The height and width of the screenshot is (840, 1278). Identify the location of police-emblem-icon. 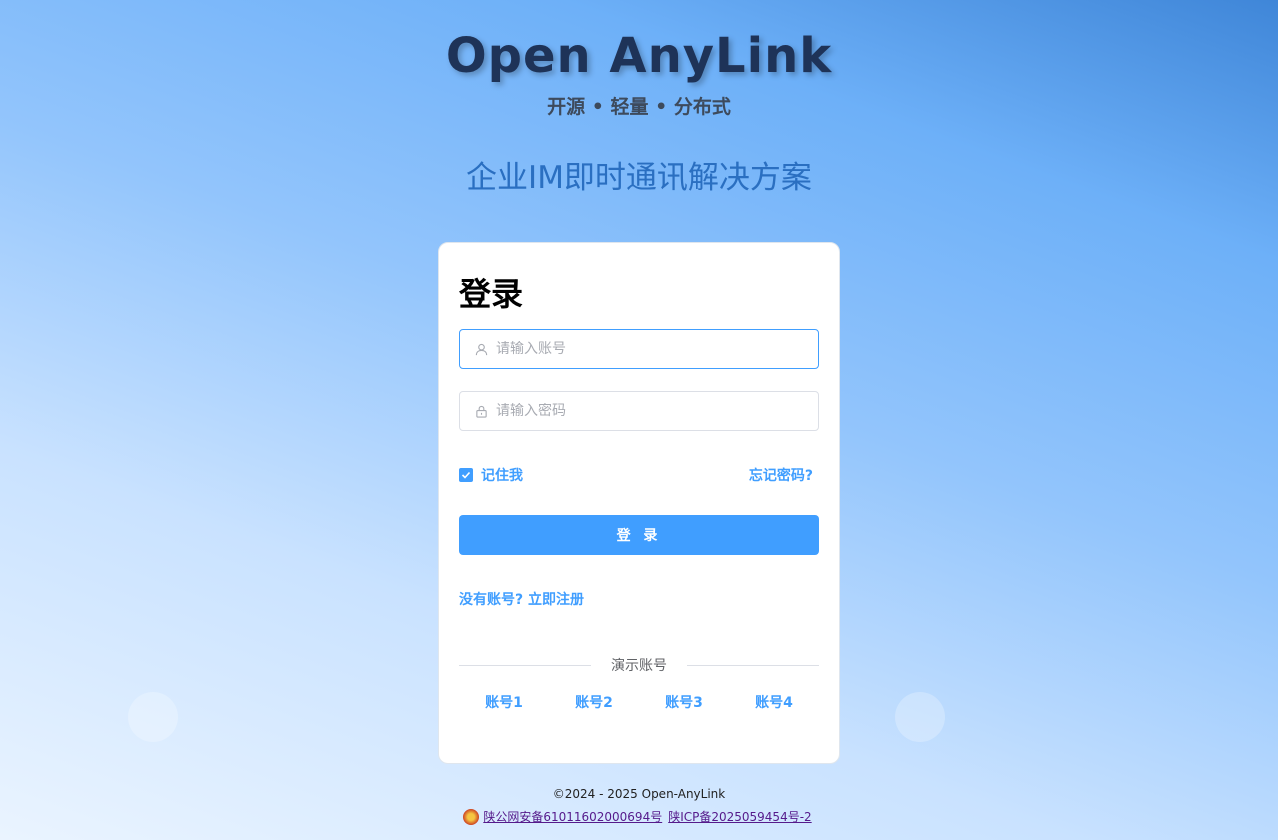
(471, 816).